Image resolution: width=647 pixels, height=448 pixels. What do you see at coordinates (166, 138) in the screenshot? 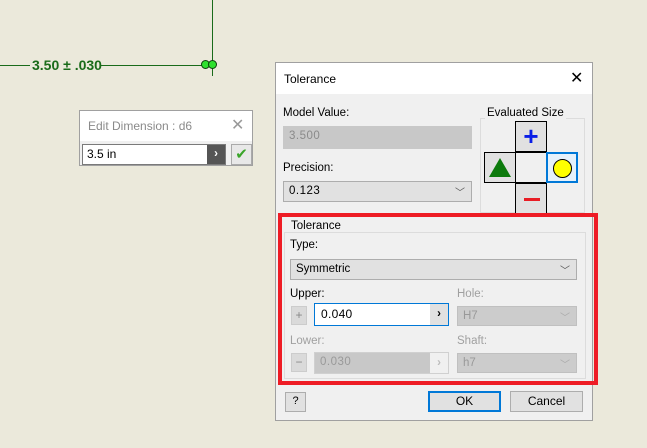
I see `edit-dimension-popup: Edit Dimension : d6 ✕ 3.5 in › ✔` at bounding box center [166, 138].